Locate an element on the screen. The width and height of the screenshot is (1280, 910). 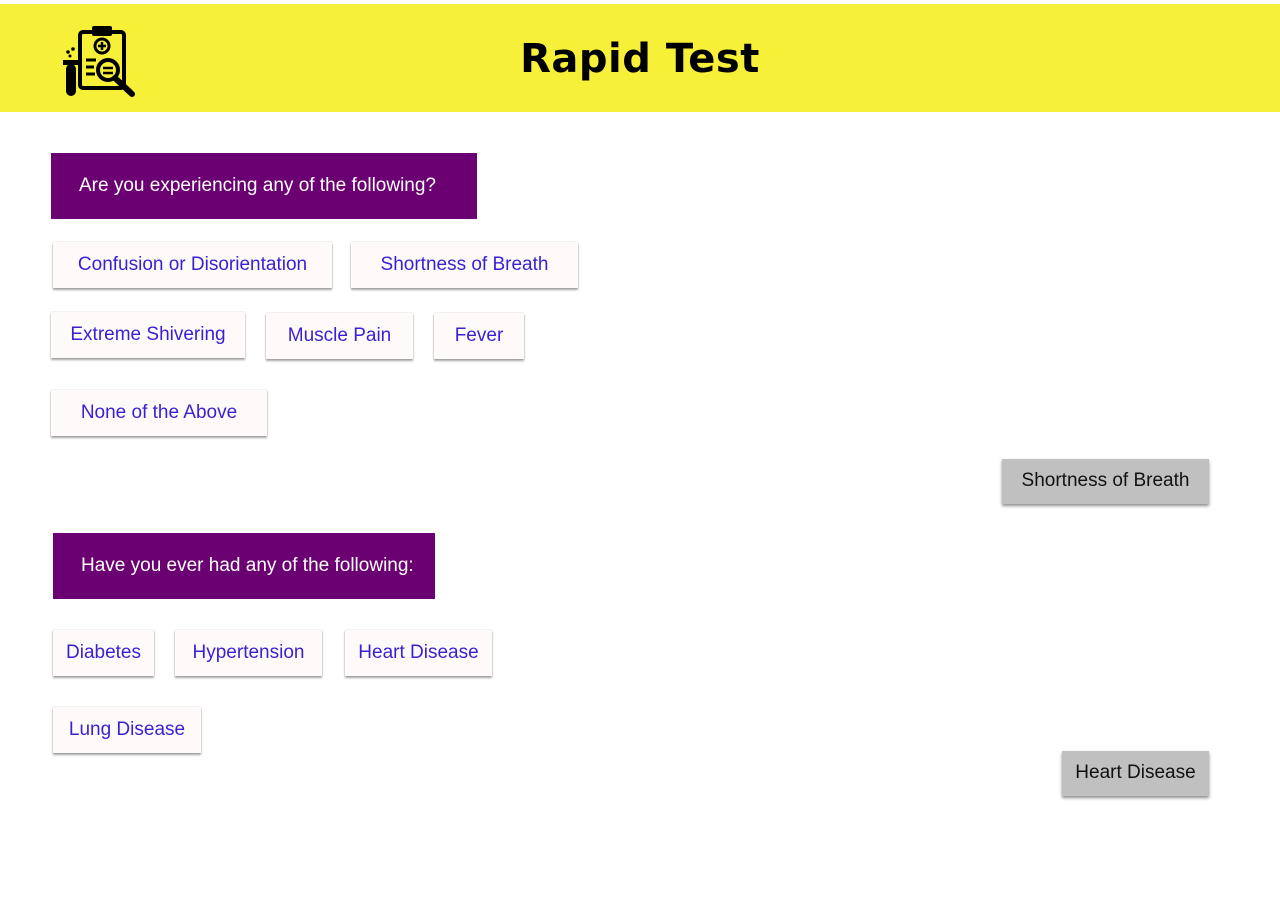
option-shortness-of-breath-button: Shortness of Breath is located at coordinates (464, 265).